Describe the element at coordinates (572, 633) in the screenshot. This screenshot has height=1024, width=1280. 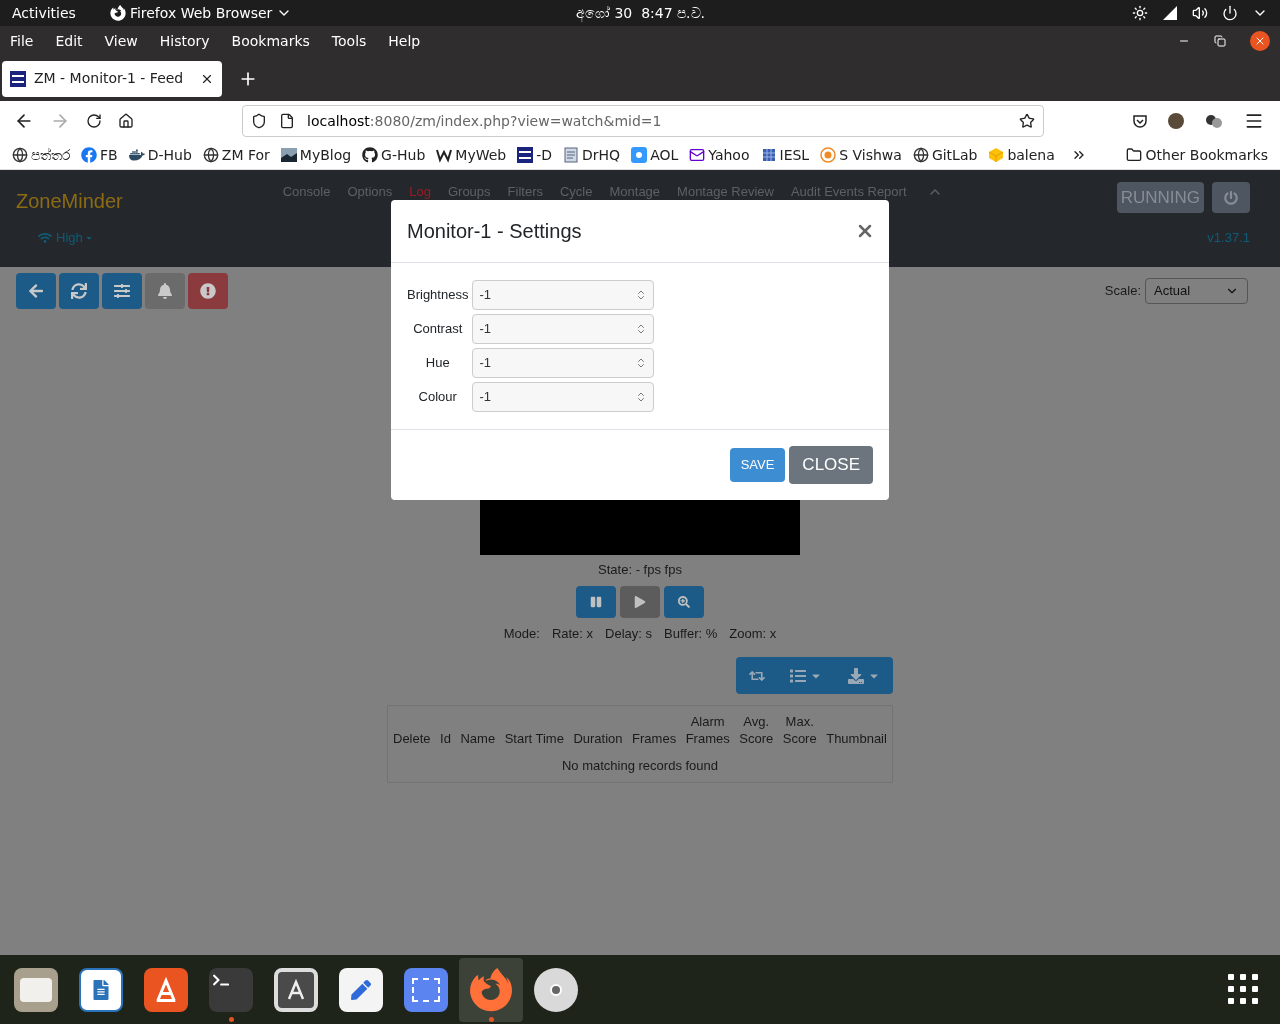
I see `stat-text: Rate: x` at that location.